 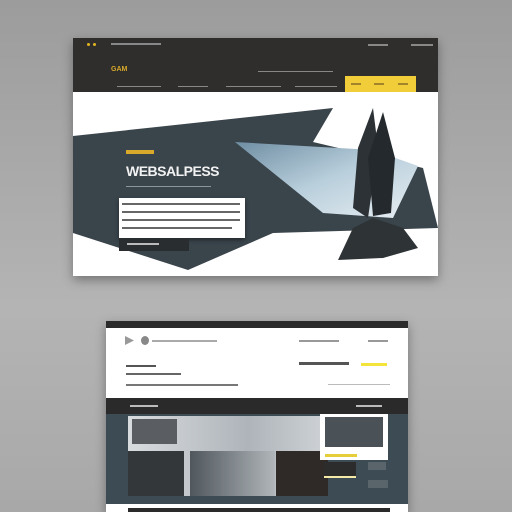 What do you see at coordinates (129, 340) in the screenshot?
I see `logo-icon` at bounding box center [129, 340].